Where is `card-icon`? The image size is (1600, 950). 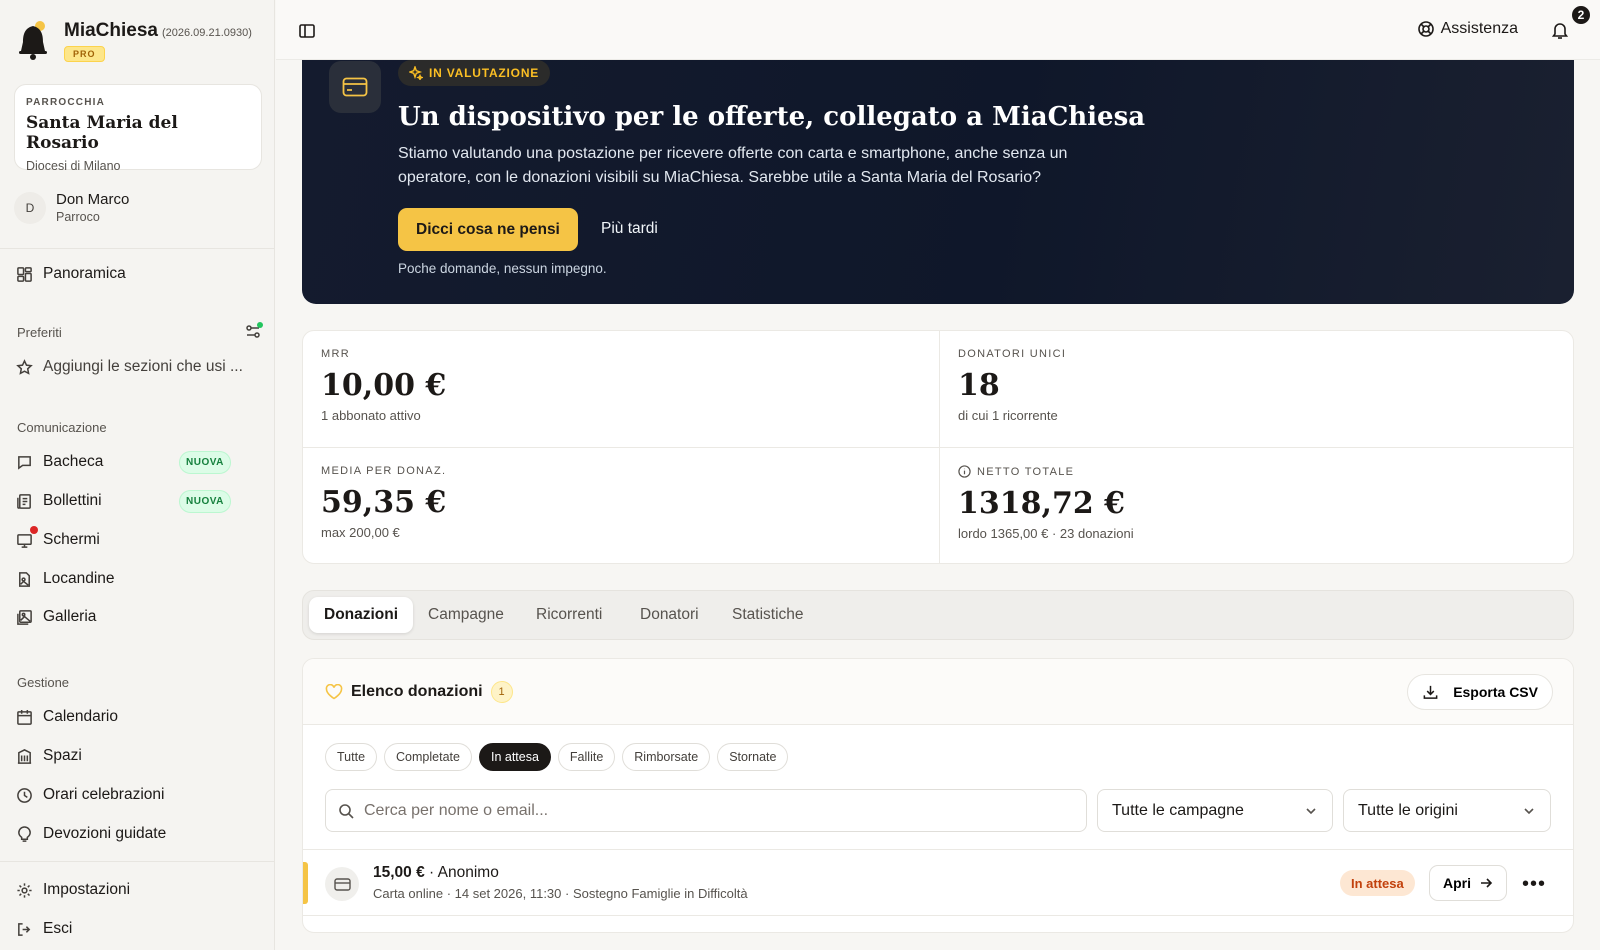 card-icon is located at coordinates (355, 87).